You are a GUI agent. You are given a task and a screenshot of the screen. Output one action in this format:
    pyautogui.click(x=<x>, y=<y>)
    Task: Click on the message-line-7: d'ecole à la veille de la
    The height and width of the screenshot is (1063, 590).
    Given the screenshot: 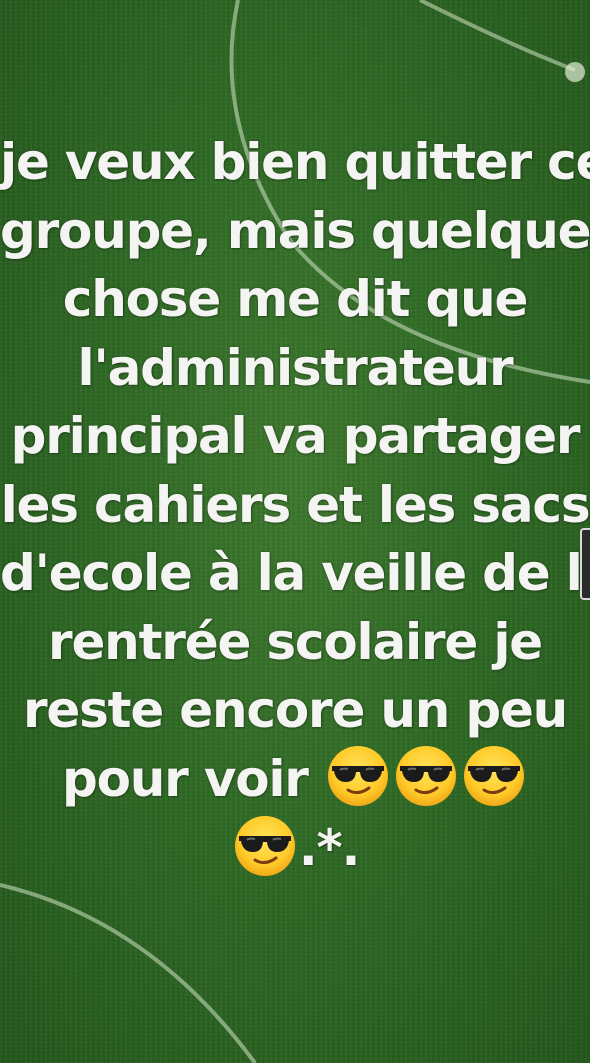 What is the action you would take?
    pyautogui.click(x=295, y=573)
    